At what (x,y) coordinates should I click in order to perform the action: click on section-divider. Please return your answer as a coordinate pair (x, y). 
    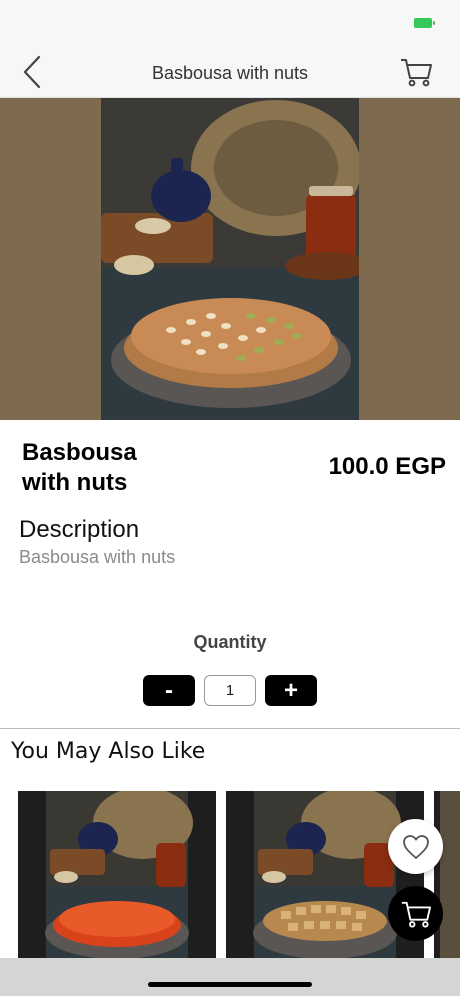
    Looking at the image, I should click on (230, 728).